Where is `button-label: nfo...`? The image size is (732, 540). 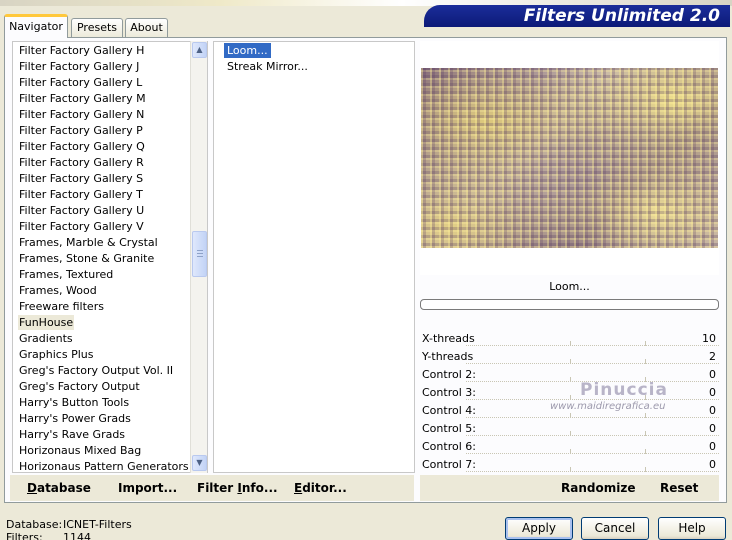
button-label: nfo... is located at coordinates (259, 488).